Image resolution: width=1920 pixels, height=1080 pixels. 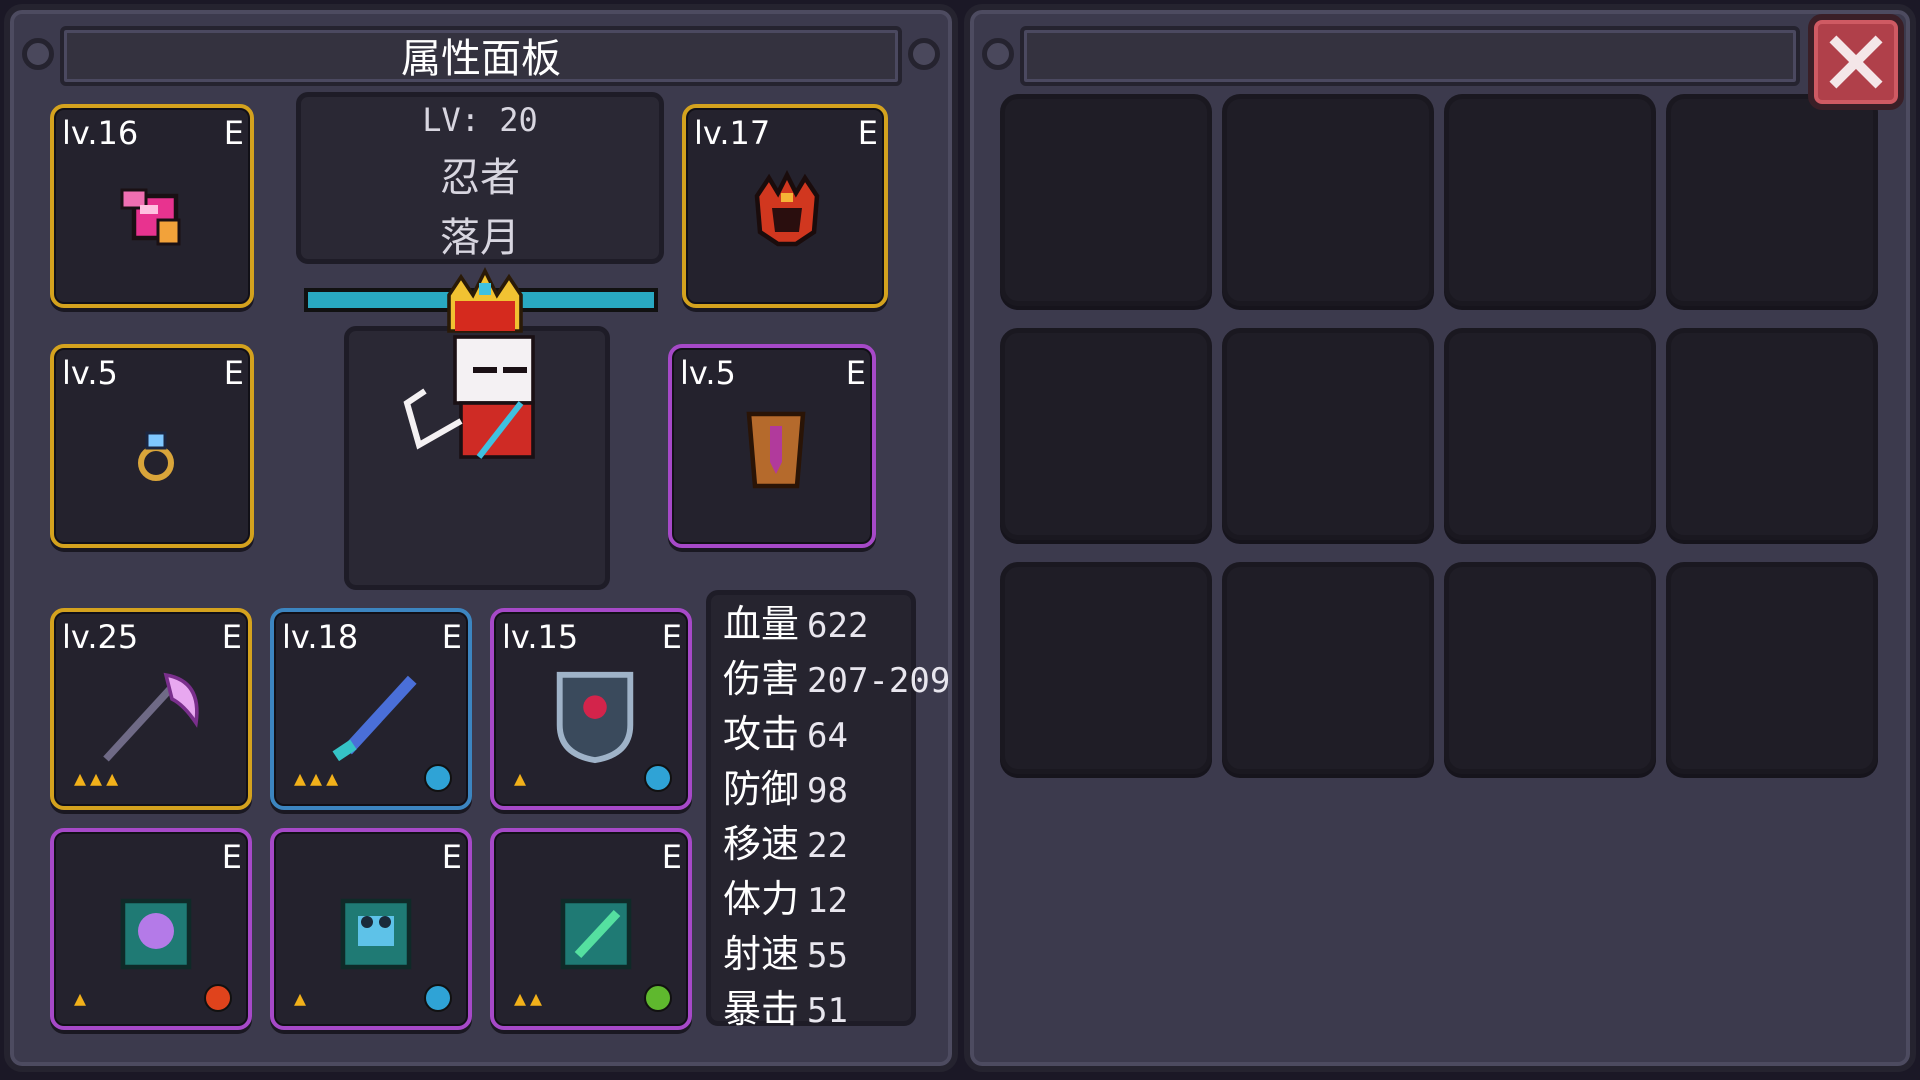 What do you see at coordinates (785, 1009) in the screenshot?
I see `stat-row-crit: 暴击 51` at bounding box center [785, 1009].